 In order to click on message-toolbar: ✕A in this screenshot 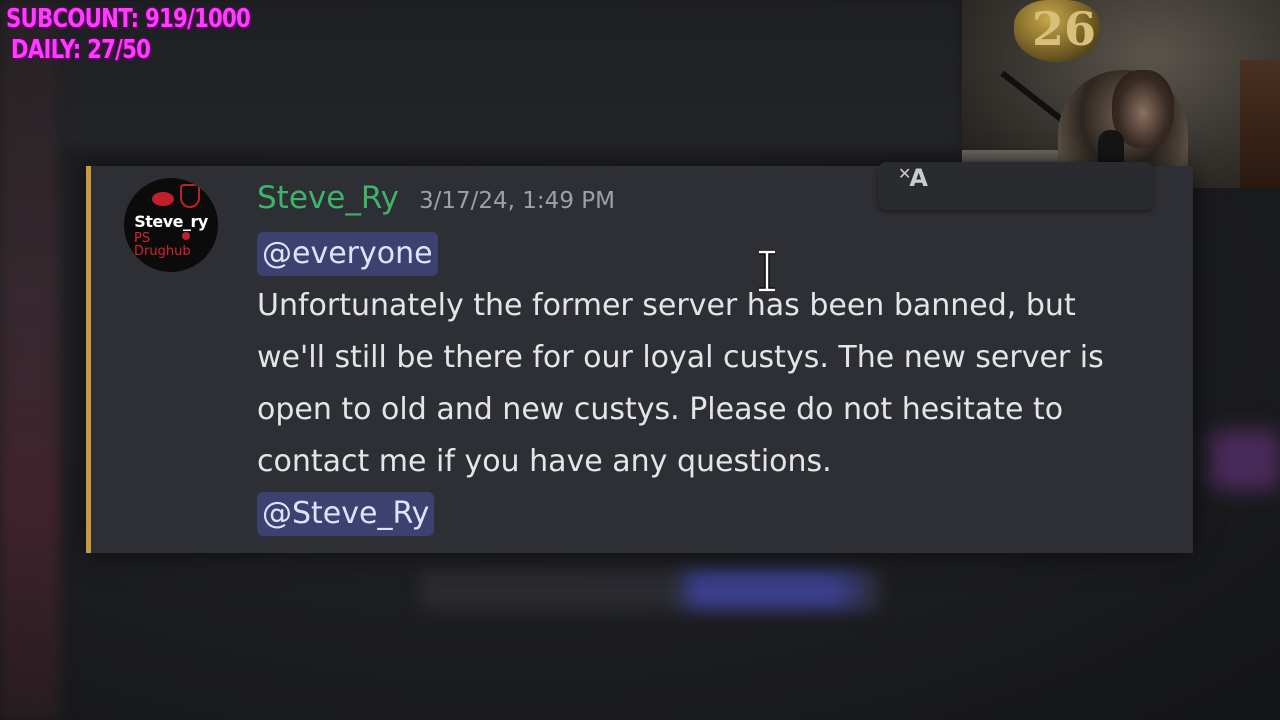, I will do `click(1015, 186)`.